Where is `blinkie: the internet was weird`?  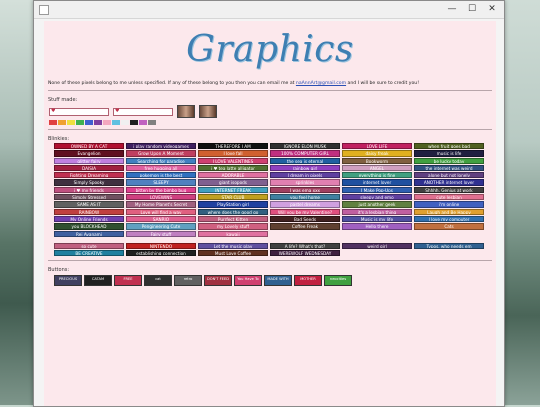
blinkie: the internet was weird is located at coordinates (449, 168).